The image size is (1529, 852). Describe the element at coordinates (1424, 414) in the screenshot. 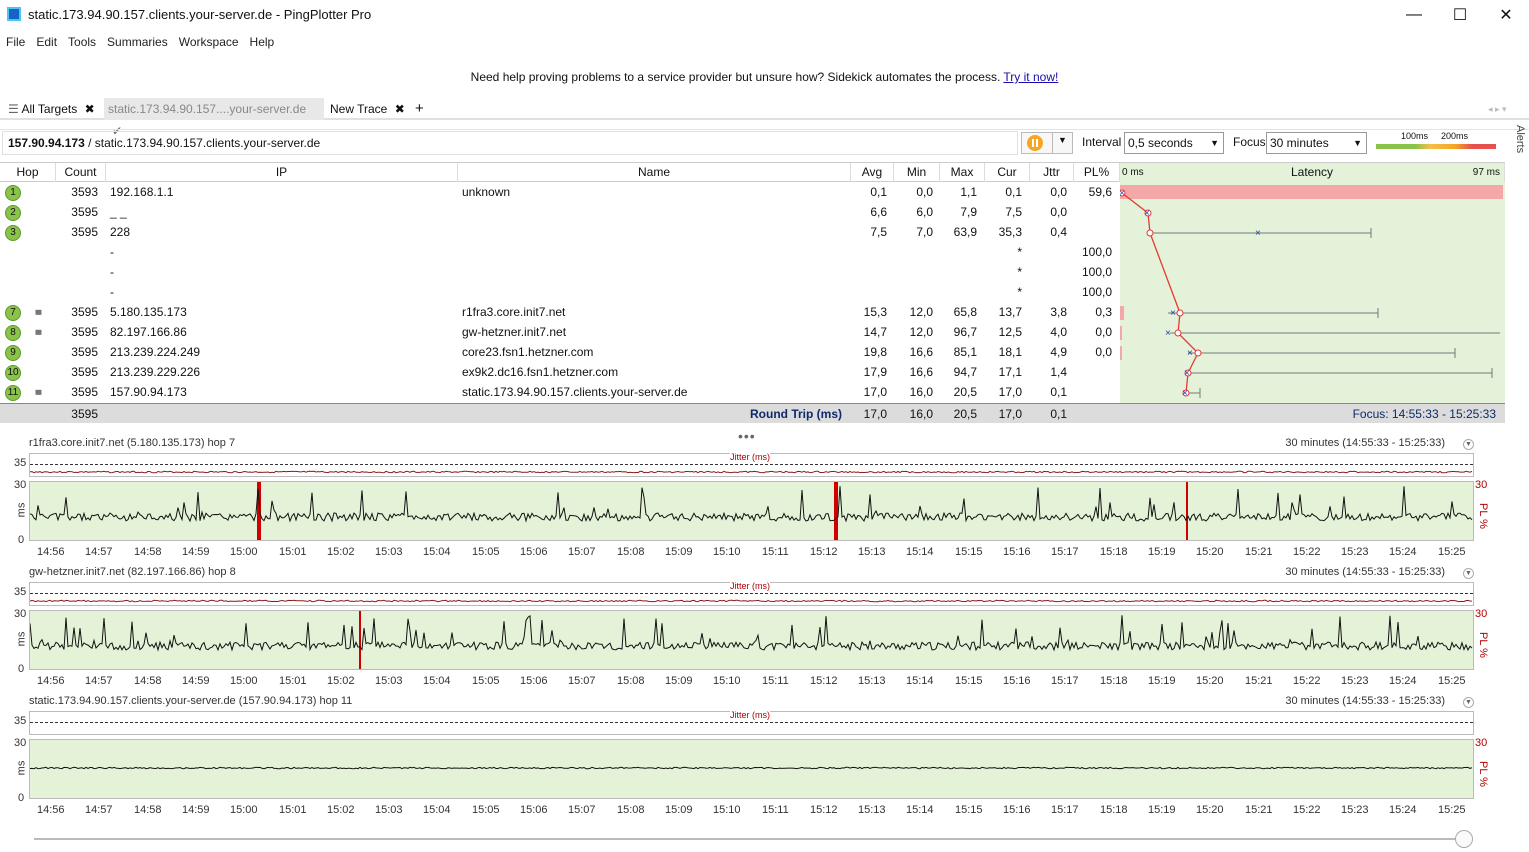

I see `summary-focus: Focus: 14:55:33 - 15:25:33` at that location.